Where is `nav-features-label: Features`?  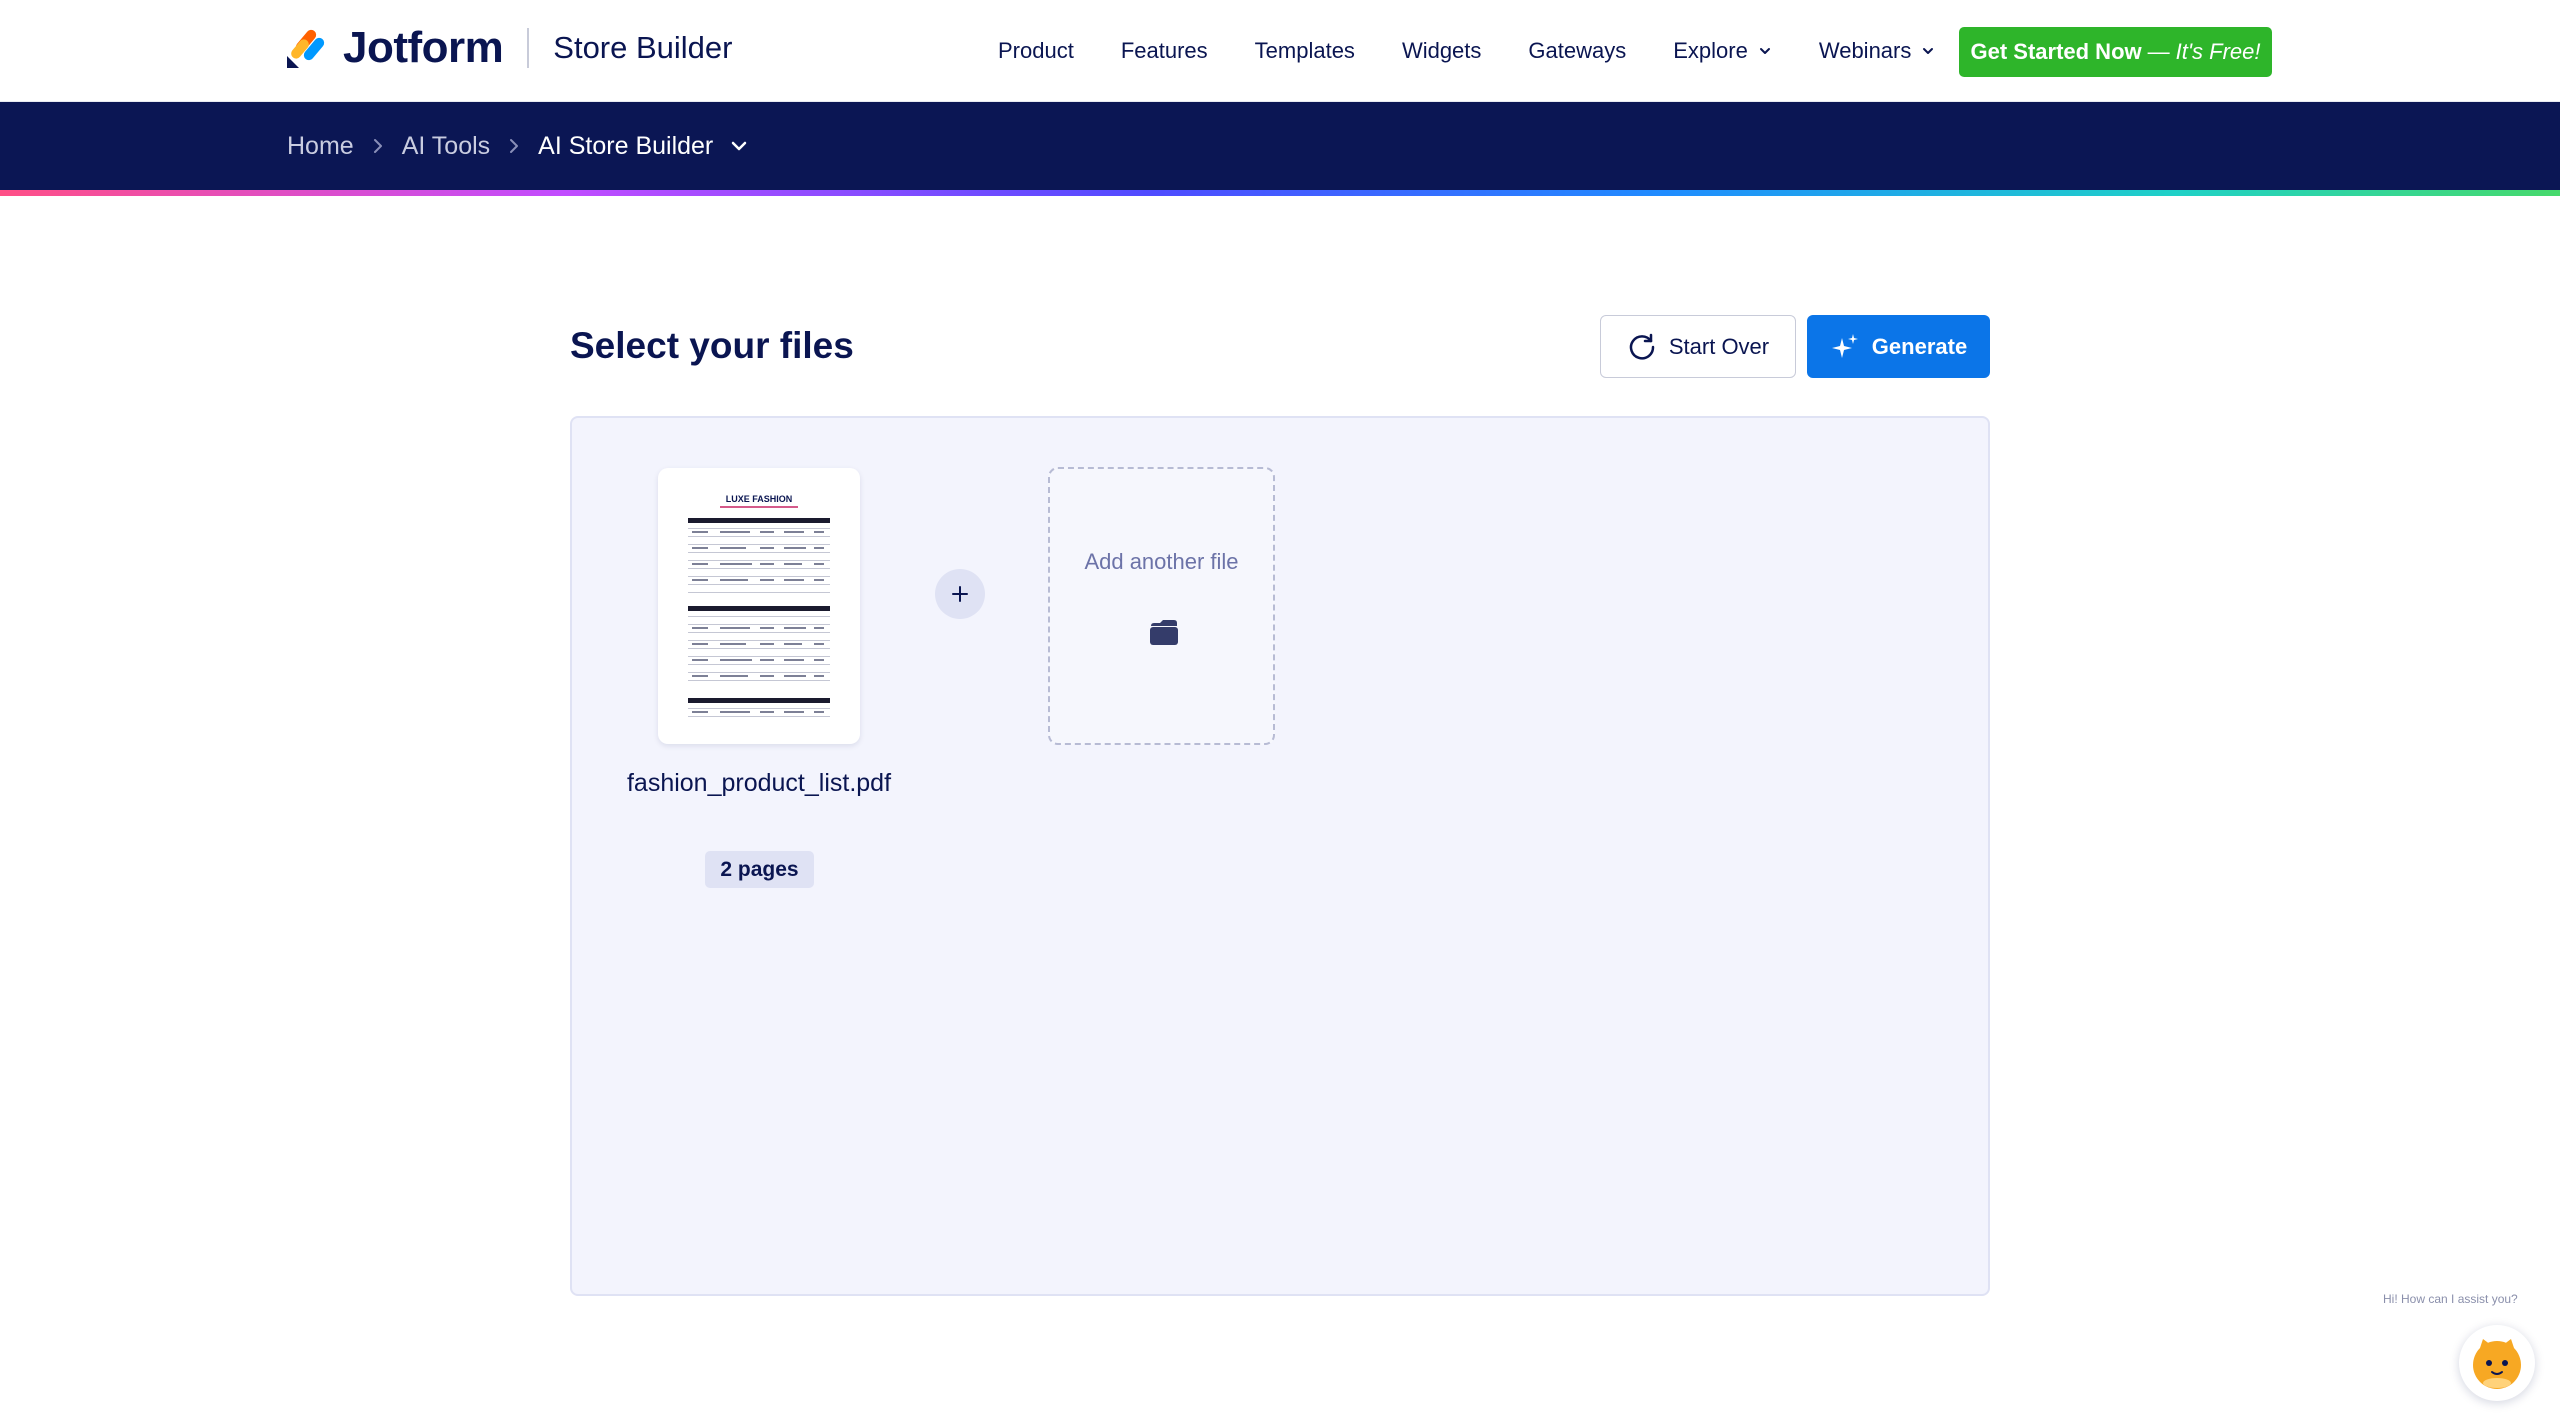 nav-features-label: Features is located at coordinates (1164, 50).